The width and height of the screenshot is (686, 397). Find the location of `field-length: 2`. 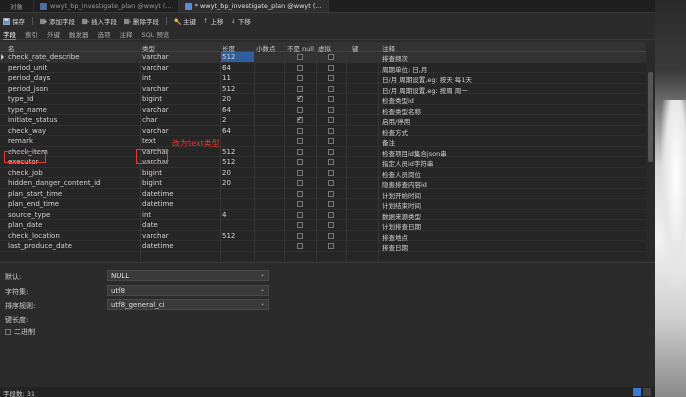

field-length: 2 is located at coordinates (224, 120).